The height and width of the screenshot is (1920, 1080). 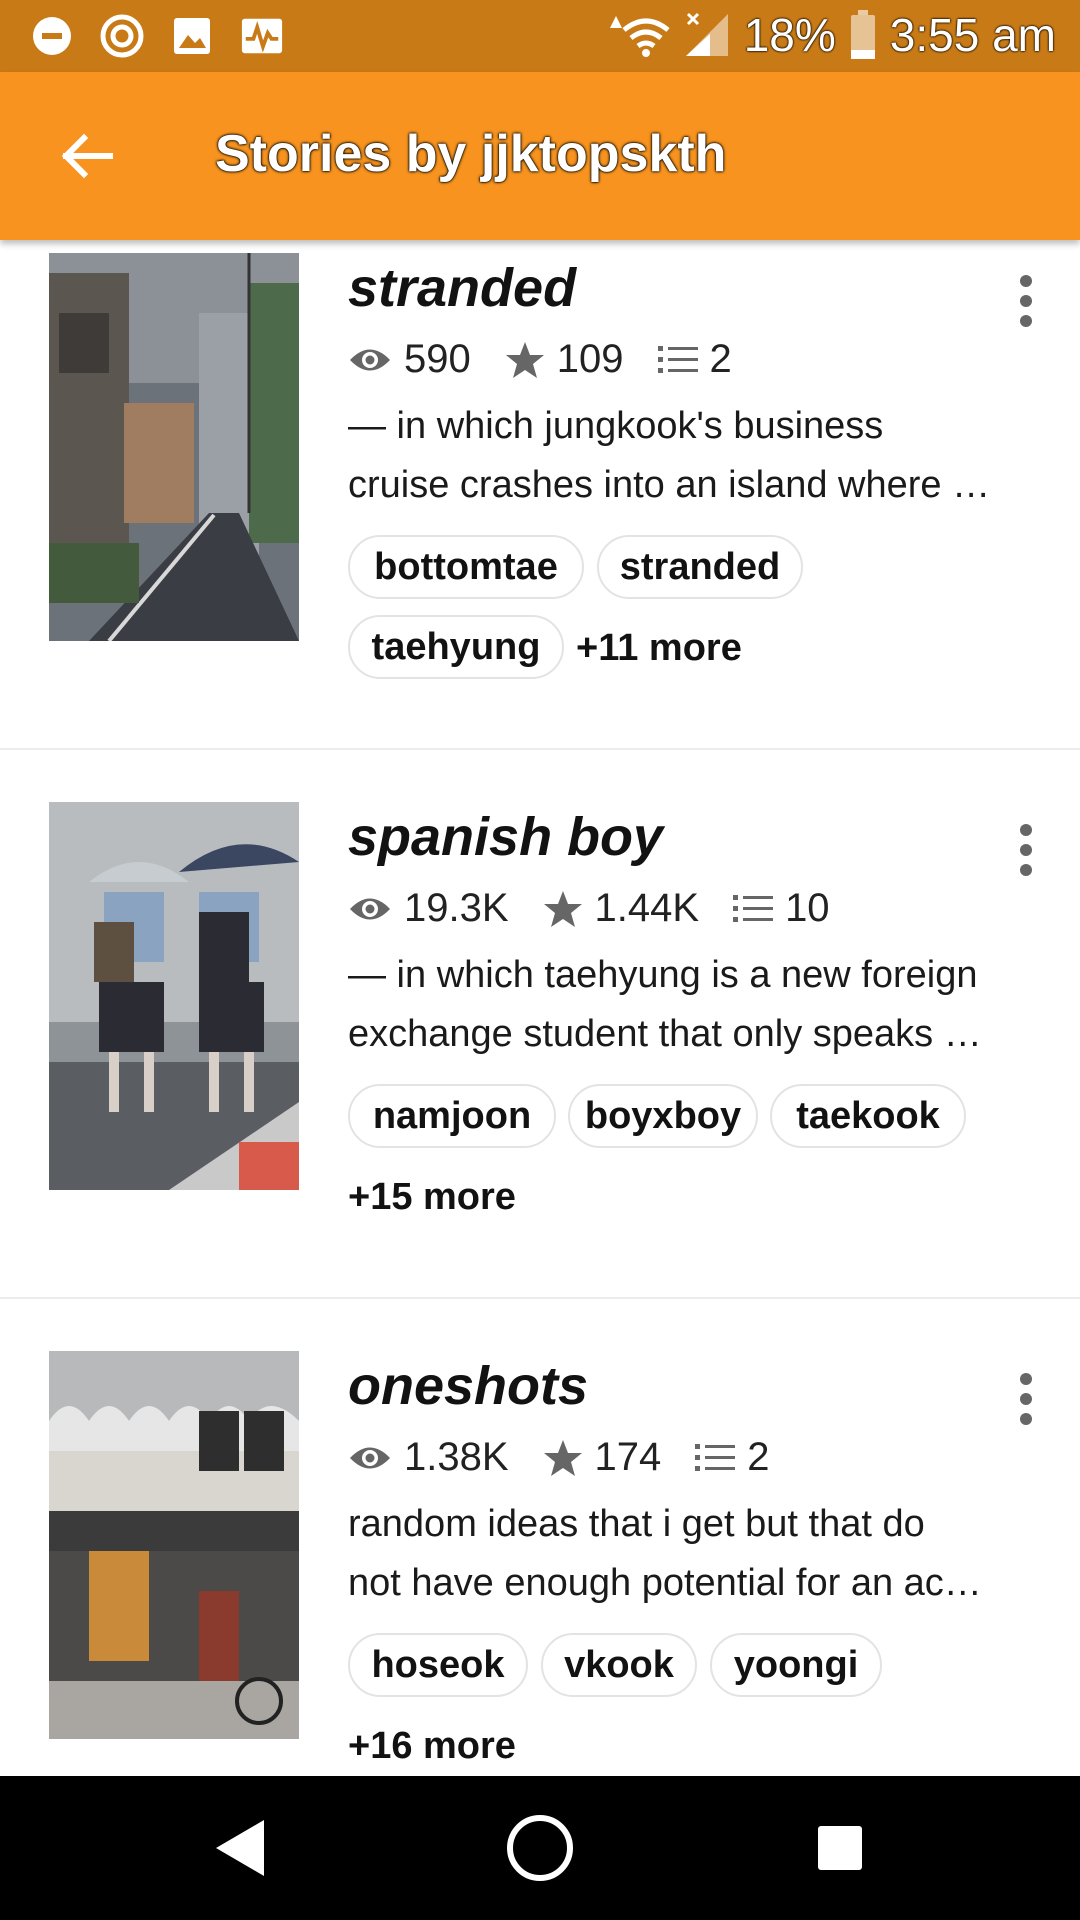 What do you see at coordinates (432, 1746) in the screenshot?
I see `more-tags-link: +16 more` at bounding box center [432, 1746].